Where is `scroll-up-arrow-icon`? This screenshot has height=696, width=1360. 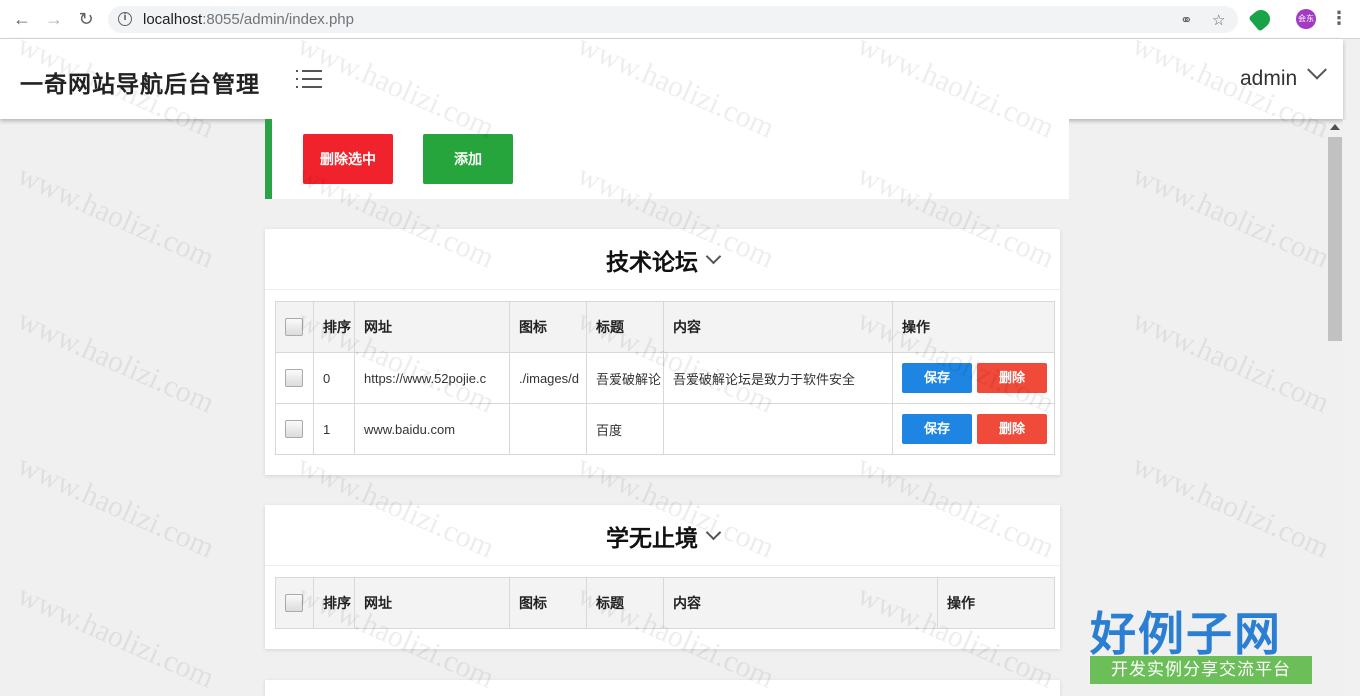
scroll-up-arrow-icon is located at coordinates (1335, 127).